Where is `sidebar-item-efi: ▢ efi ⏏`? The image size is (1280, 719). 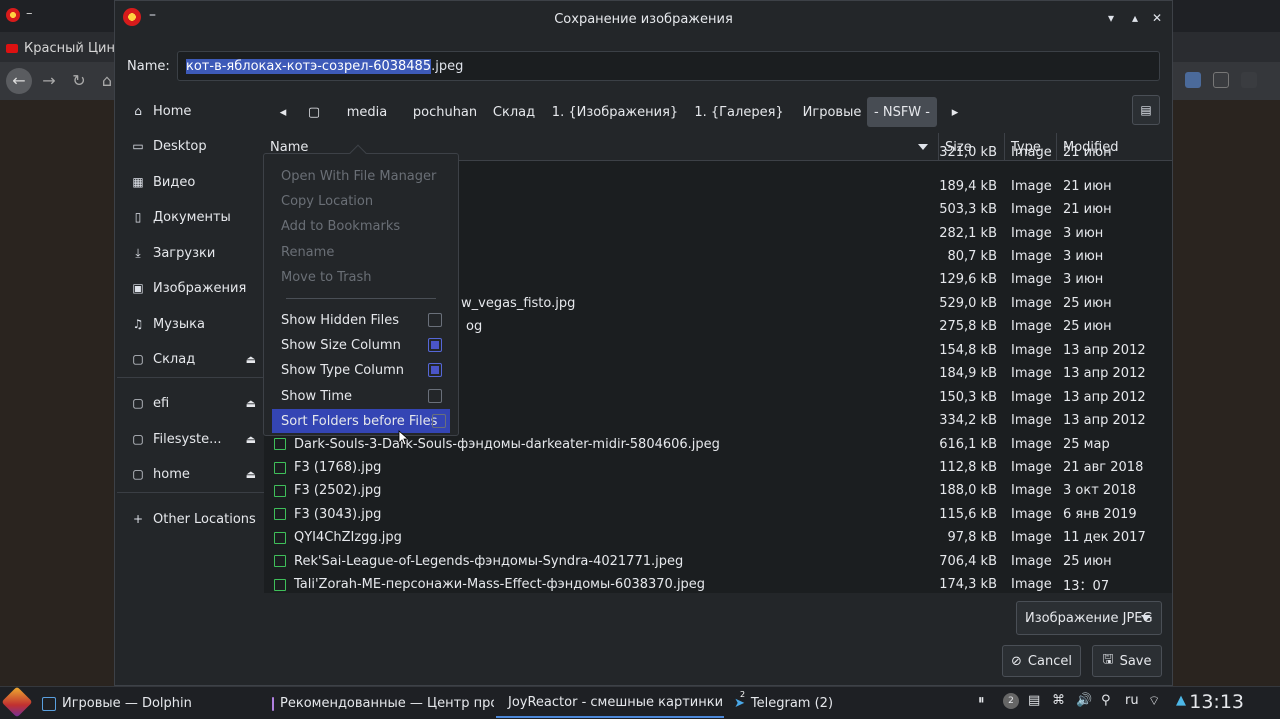
sidebar-item-efi: ▢ efi ⏏ is located at coordinates (190, 403).